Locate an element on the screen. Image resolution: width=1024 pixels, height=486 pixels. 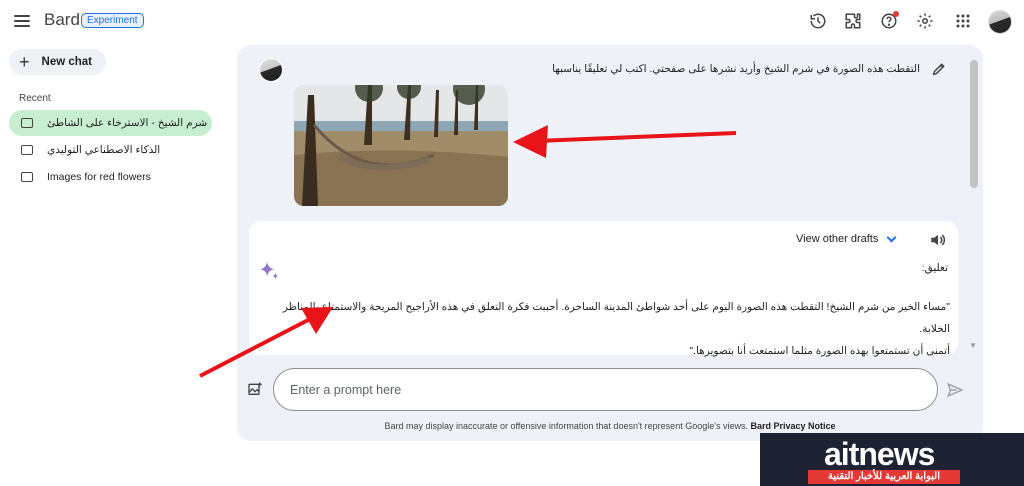
scrollbar is located at coordinates (974, 124).